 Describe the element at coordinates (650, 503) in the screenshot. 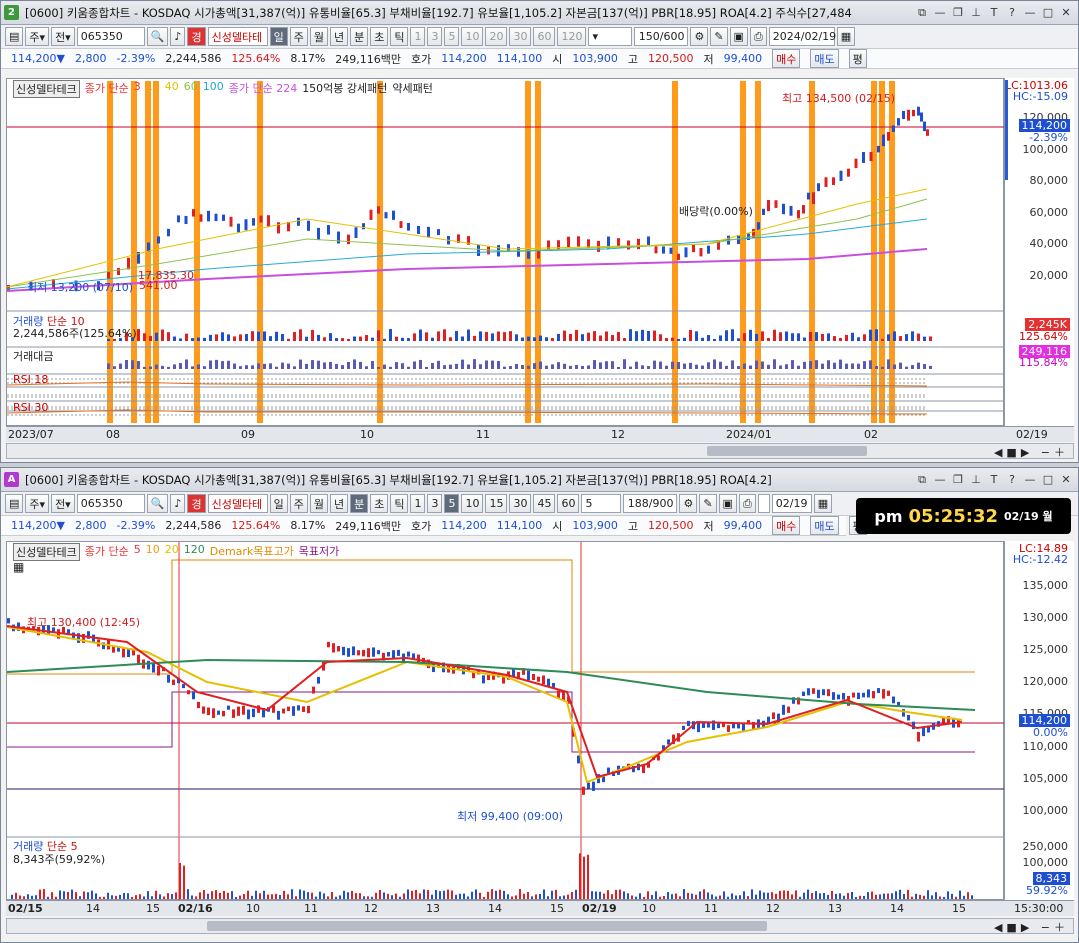

I see `count-input: 188/900` at that location.